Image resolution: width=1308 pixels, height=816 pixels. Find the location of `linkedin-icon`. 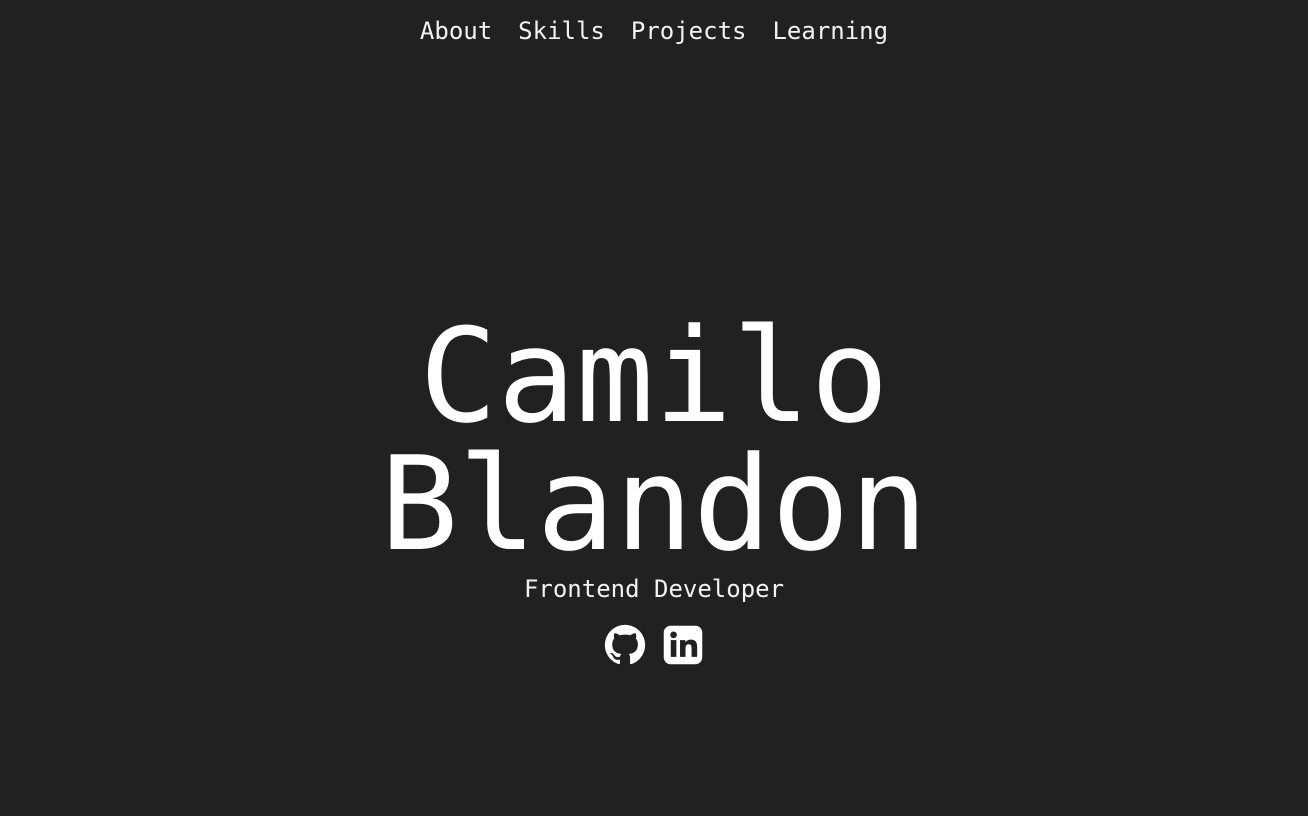

linkedin-icon is located at coordinates (683, 645).